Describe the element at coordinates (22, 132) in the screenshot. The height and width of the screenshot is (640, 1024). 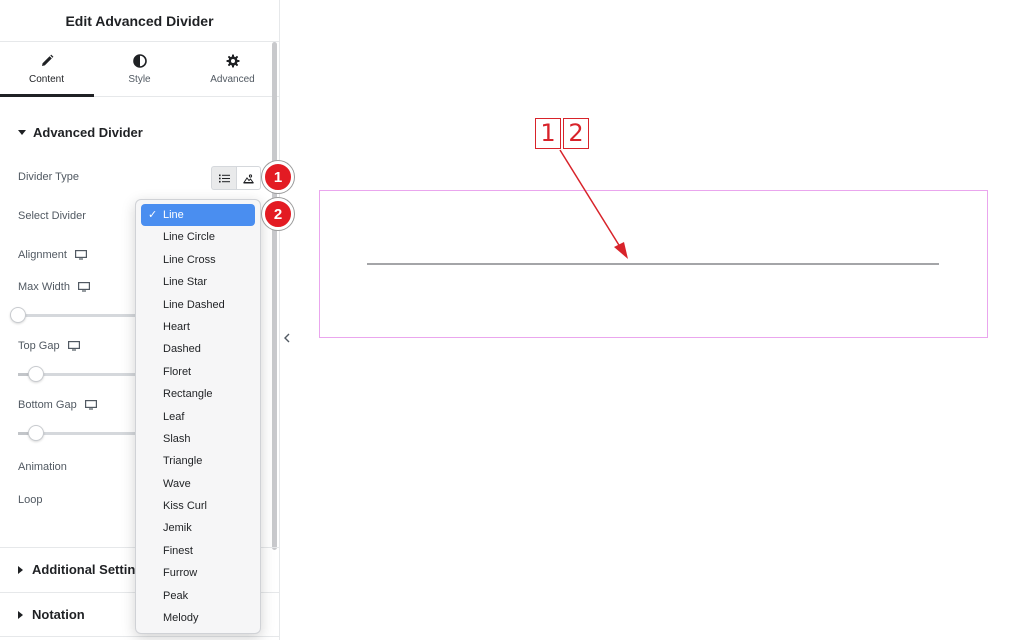
I see `caret-down-icon` at that location.